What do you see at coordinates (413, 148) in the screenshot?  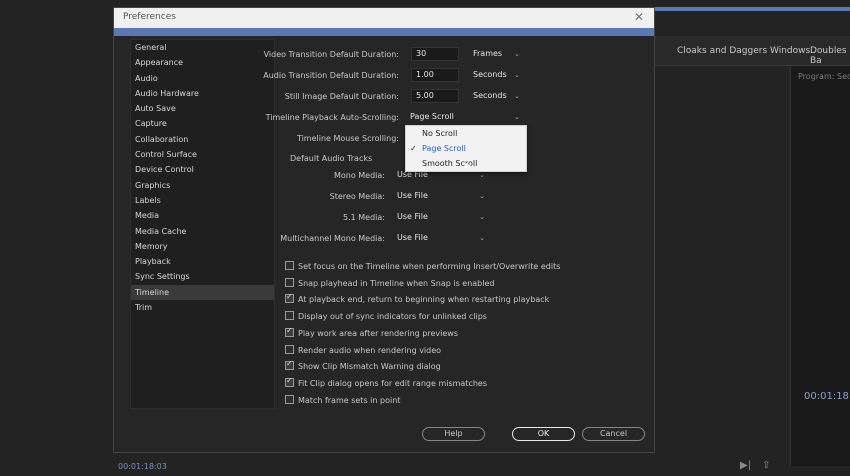 I see `checkmark-icon: ✓` at bounding box center [413, 148].